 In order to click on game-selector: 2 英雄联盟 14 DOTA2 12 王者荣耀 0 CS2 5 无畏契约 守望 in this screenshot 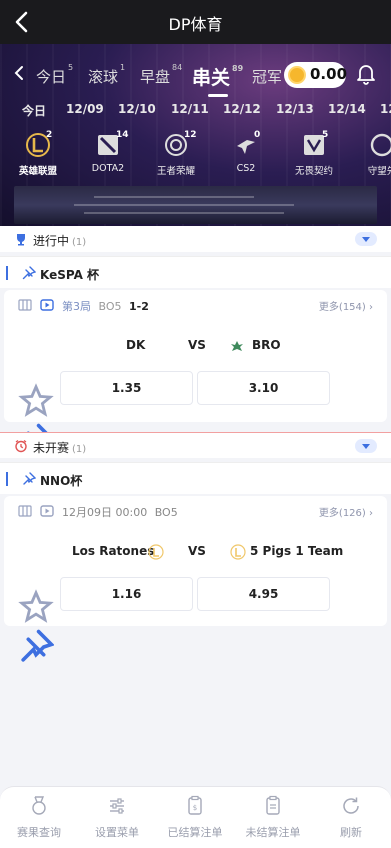, I will do `click(195, 157)`.